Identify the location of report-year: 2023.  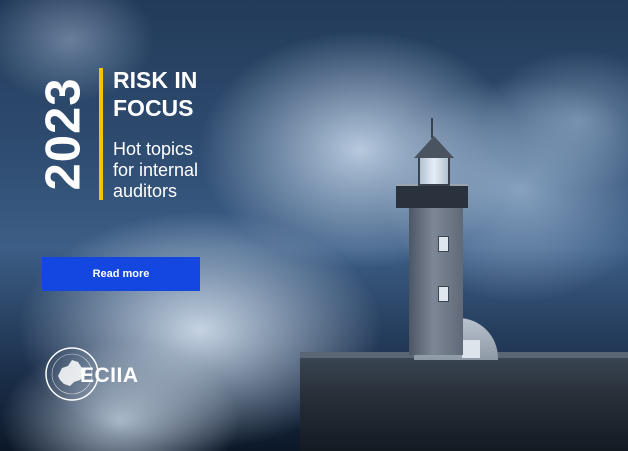
(63, 134).